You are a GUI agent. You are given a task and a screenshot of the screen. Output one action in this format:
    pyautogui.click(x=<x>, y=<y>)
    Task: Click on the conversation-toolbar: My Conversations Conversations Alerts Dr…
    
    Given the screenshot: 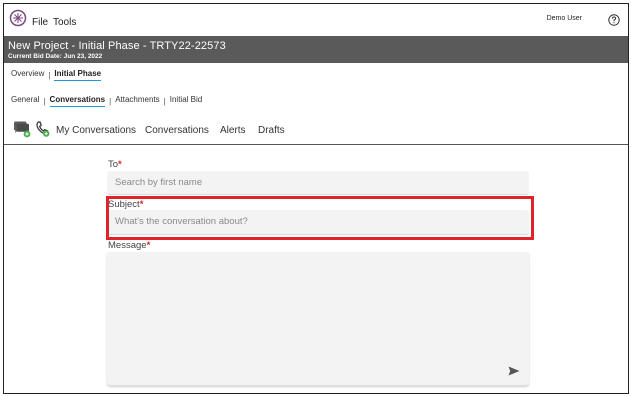 What is the action you would take?
    pyautogui.click(x=316, y=131)
    